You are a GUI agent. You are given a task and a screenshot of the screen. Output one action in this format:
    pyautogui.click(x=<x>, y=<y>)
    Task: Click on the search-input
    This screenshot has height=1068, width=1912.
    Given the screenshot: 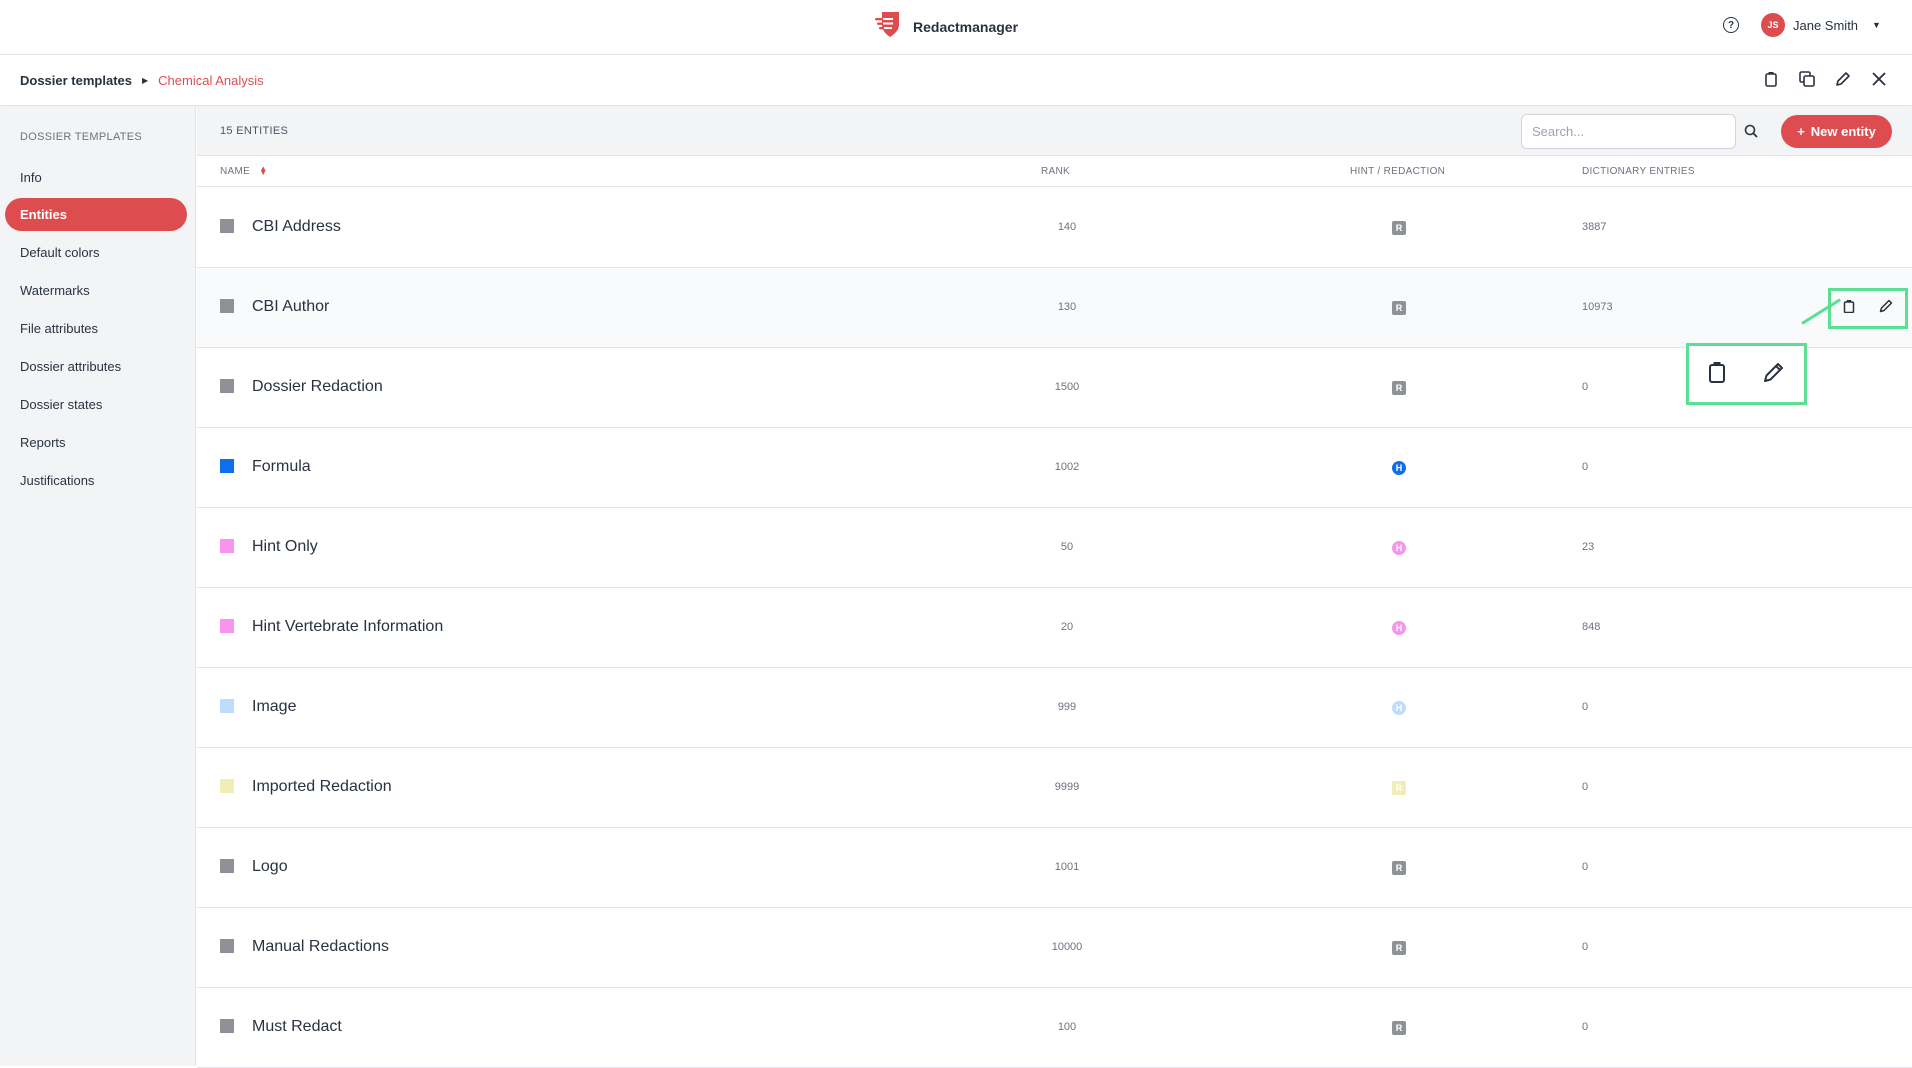 What is the action you would take?
    pyautogui.click(x=1628, y=131)
    